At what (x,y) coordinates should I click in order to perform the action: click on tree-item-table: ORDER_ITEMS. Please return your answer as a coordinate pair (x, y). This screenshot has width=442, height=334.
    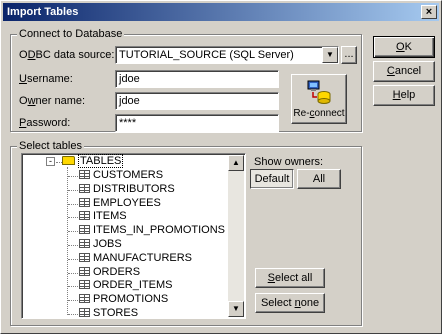
    Looking at the image, I should click on (125, 285).